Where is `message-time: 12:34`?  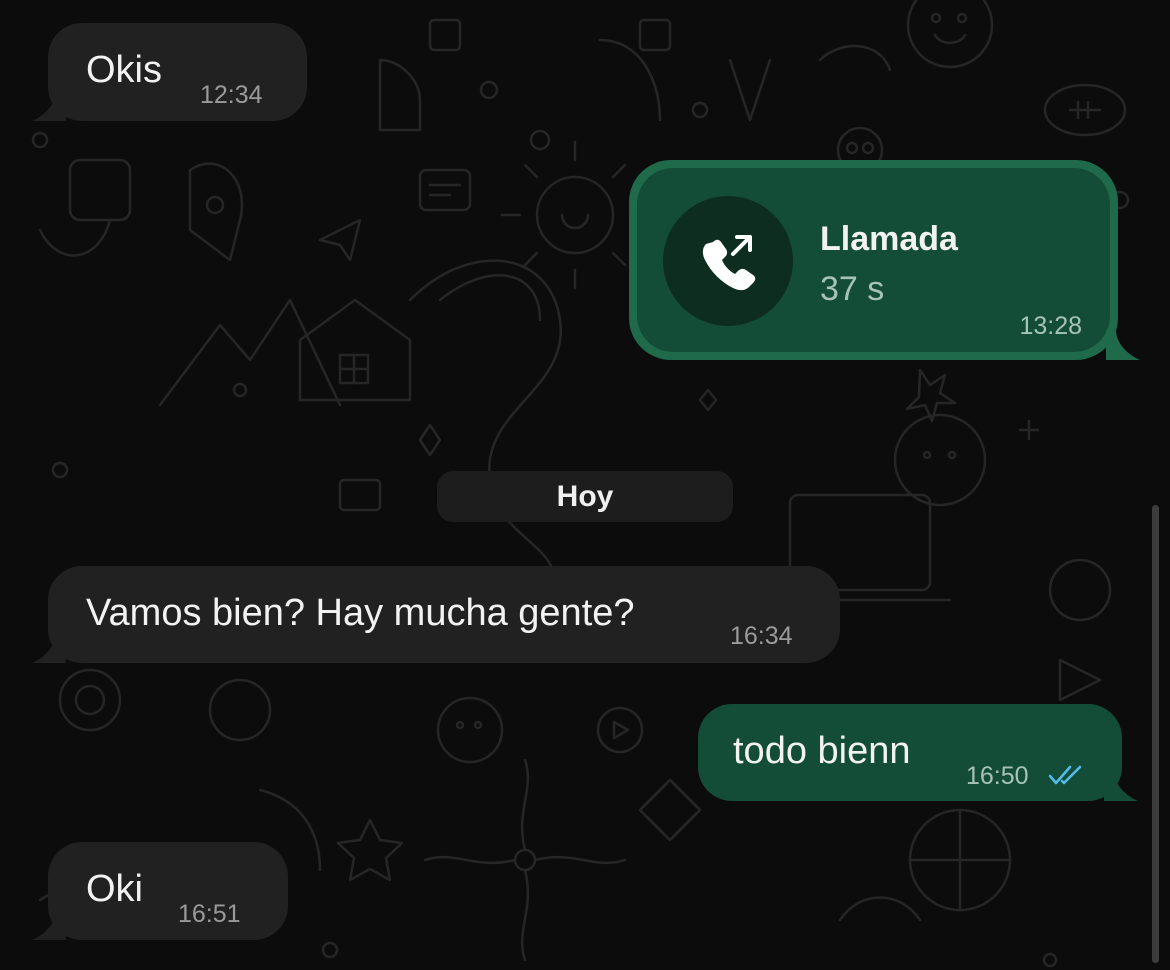
message-time: 12:34 is located at coordinates (231, 95).